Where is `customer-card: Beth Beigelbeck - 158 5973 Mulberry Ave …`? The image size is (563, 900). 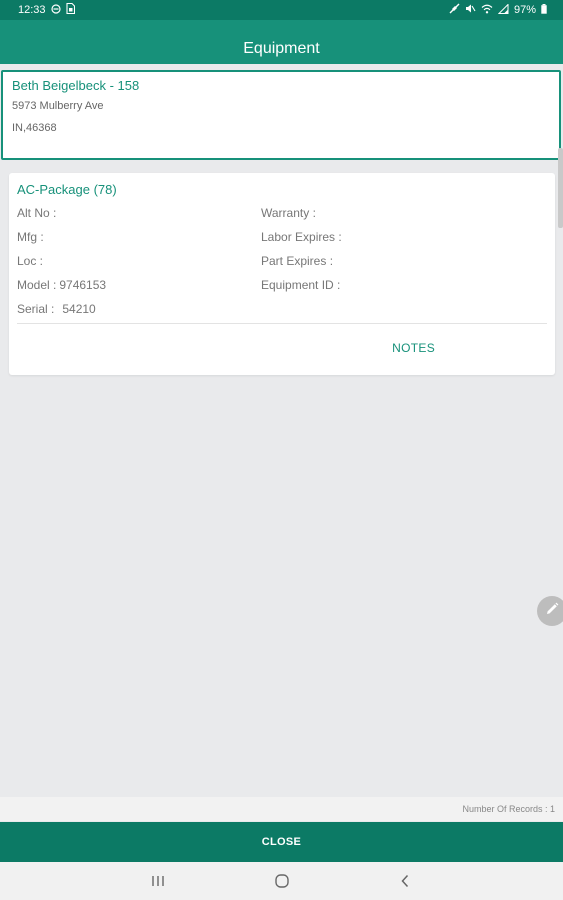
customer-card: Beth Beigelbeck - 158 5973 Mulberry Ave … is located at coordinates (281, 115).